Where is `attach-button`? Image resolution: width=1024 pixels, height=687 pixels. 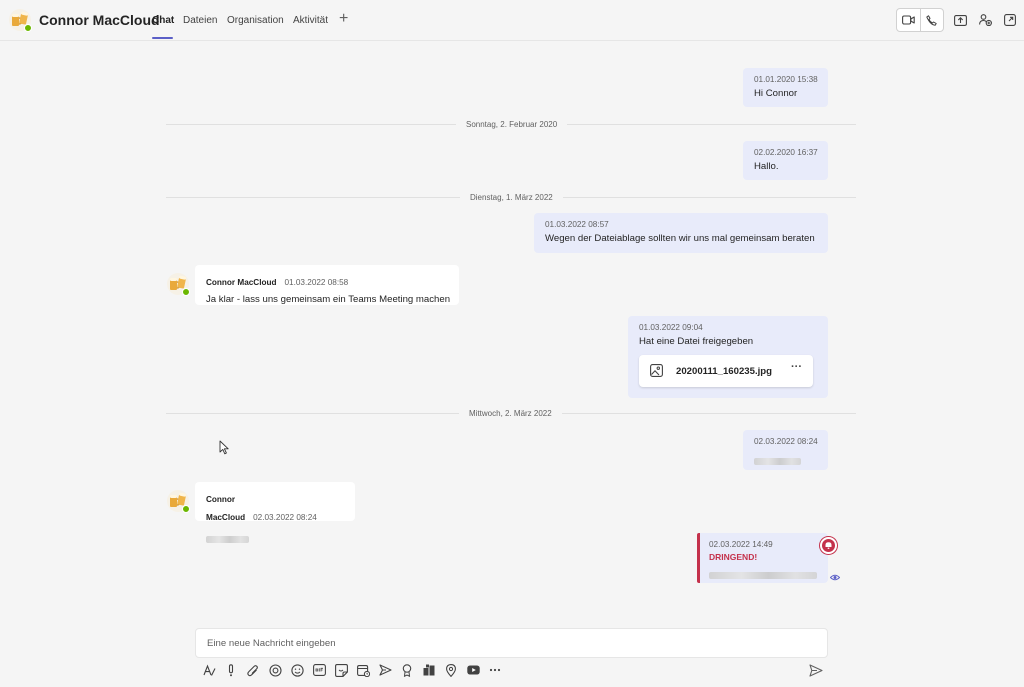 attach-button is located at coordinates (253, 670).